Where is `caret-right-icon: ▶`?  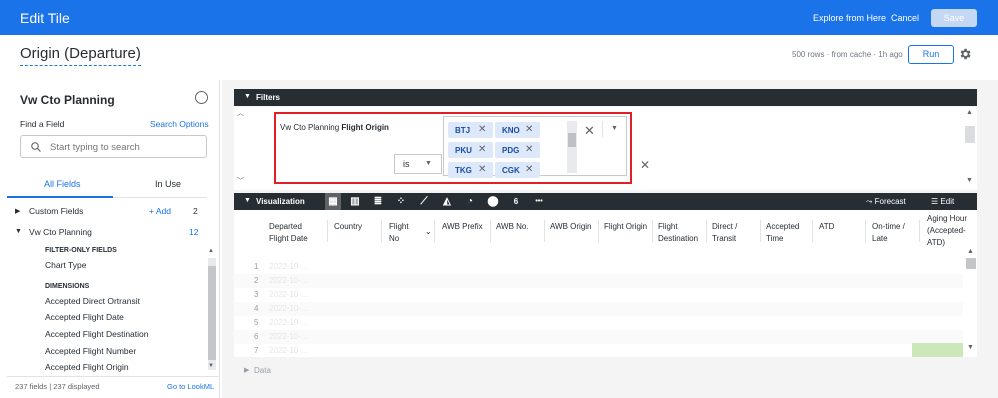 caret-right-icon: ▶ is located at coordinates (18, 211).